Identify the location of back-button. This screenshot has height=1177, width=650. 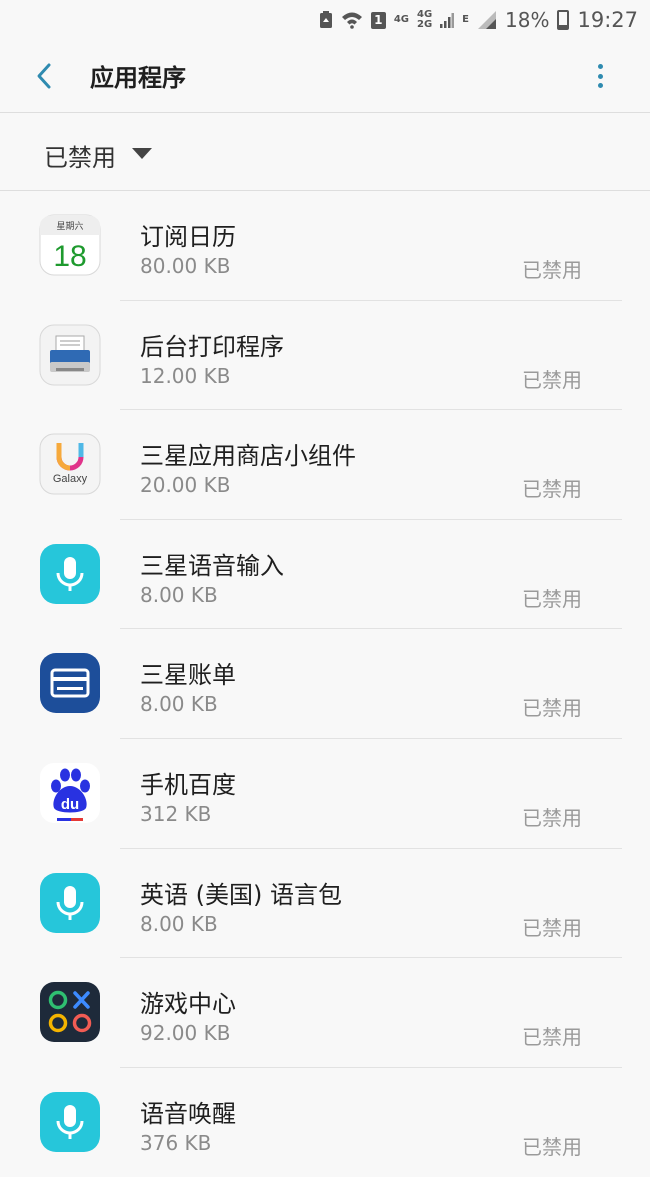
(44, 76).